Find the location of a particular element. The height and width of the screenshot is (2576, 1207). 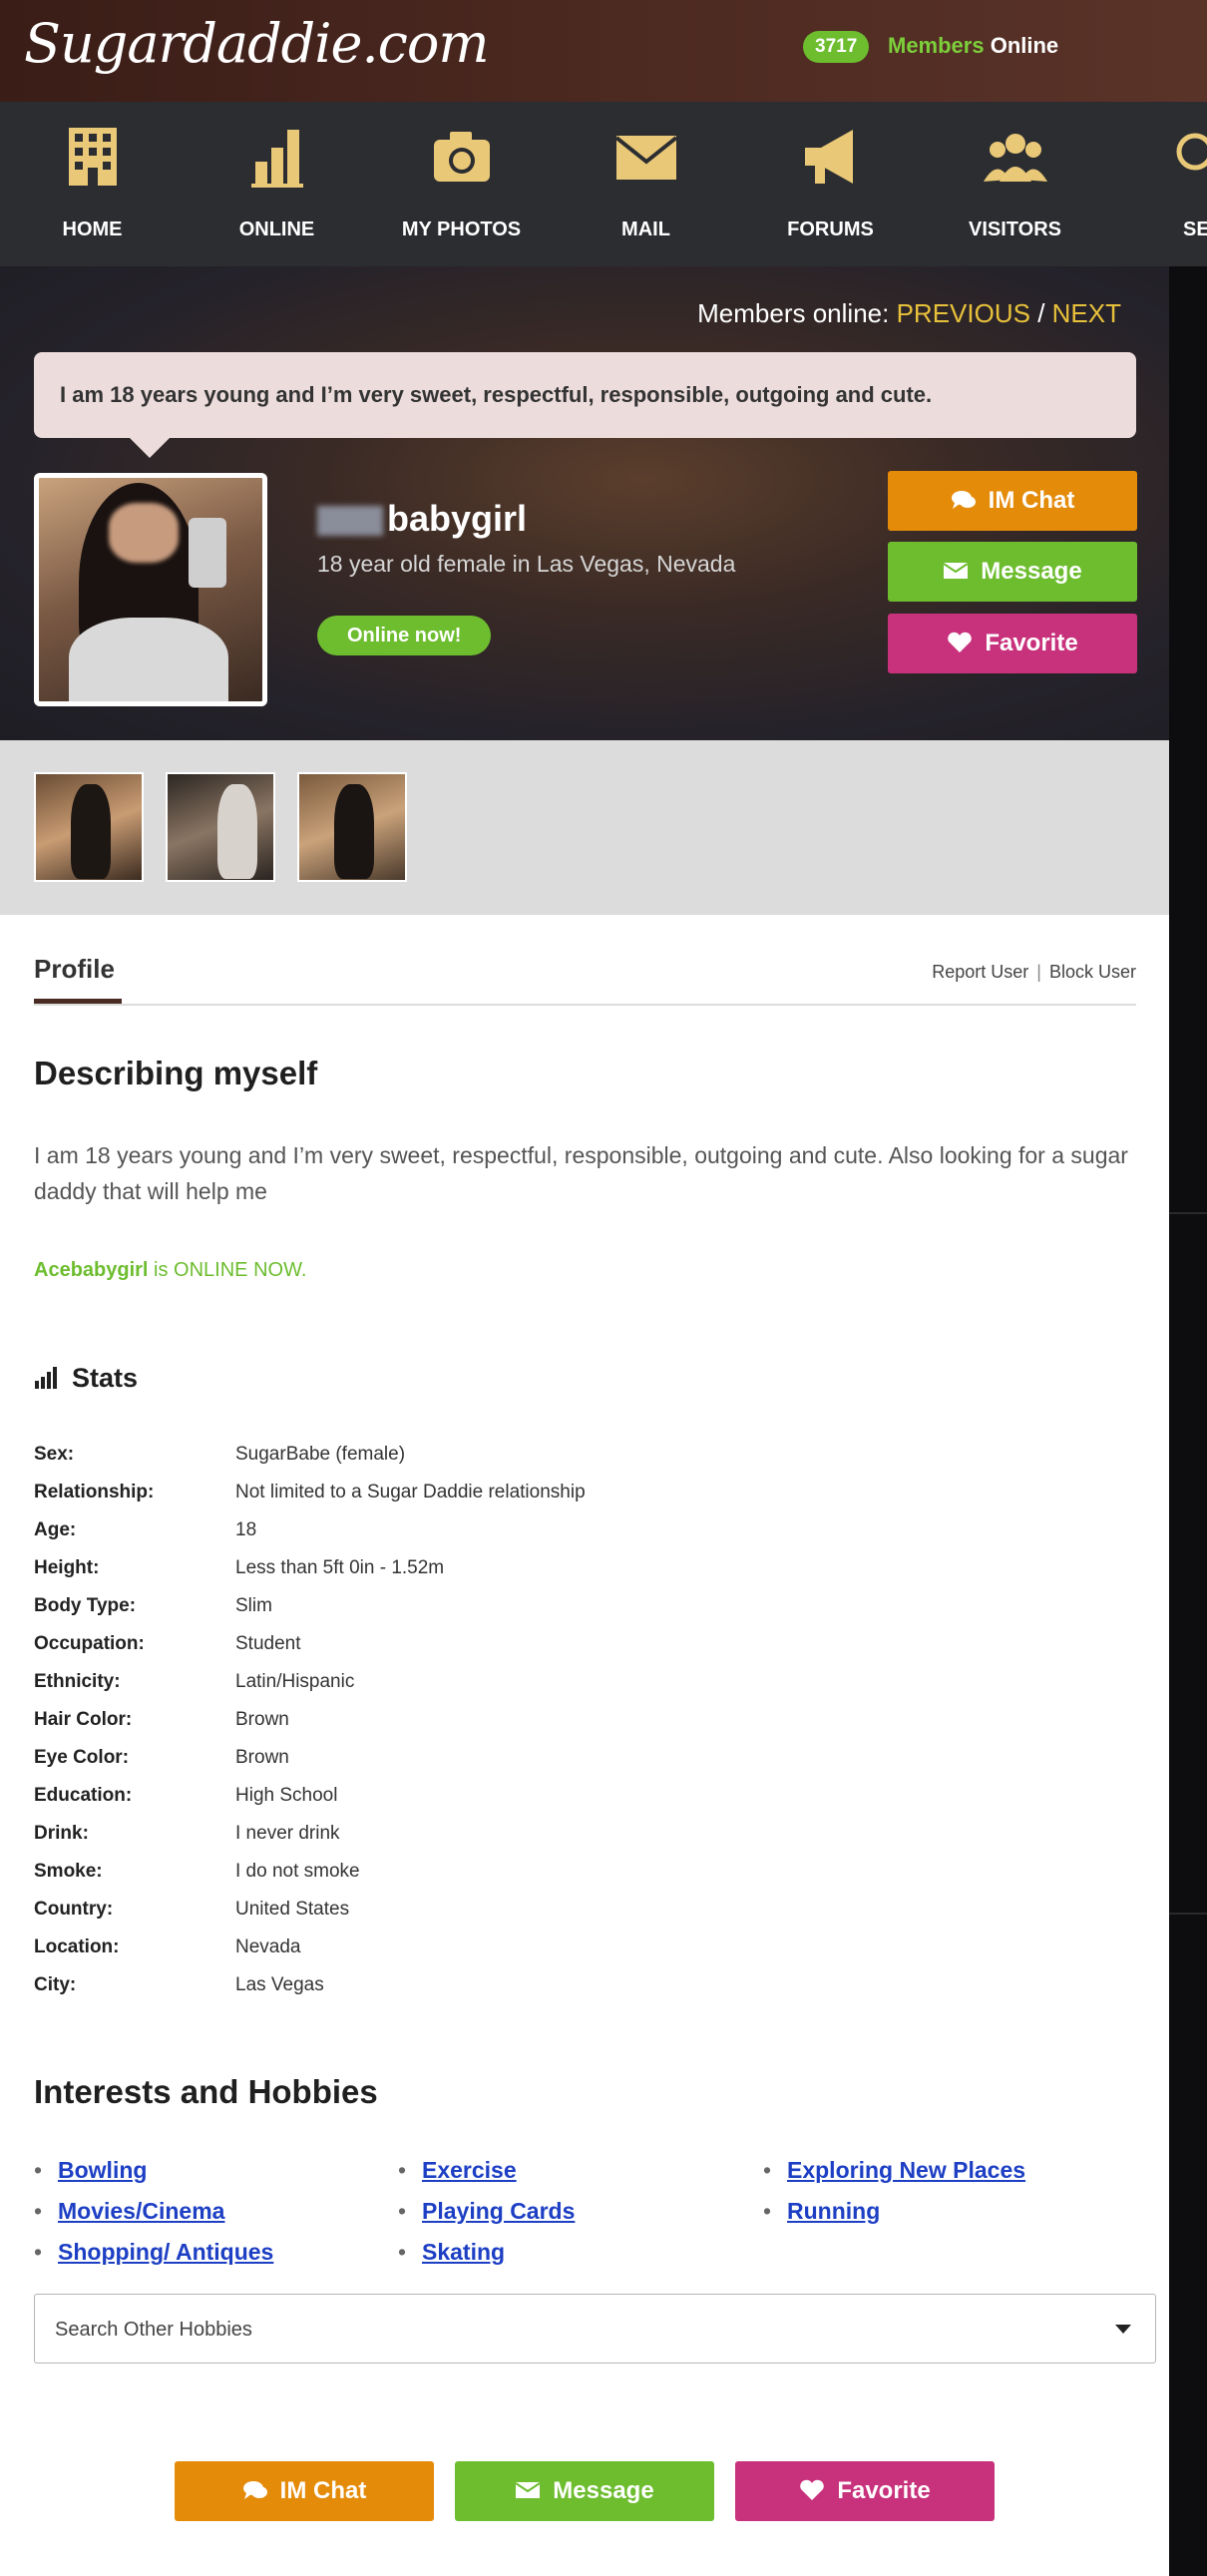

online-suffix: is ONLINE NOW. is located at coordinates (230, 1270).